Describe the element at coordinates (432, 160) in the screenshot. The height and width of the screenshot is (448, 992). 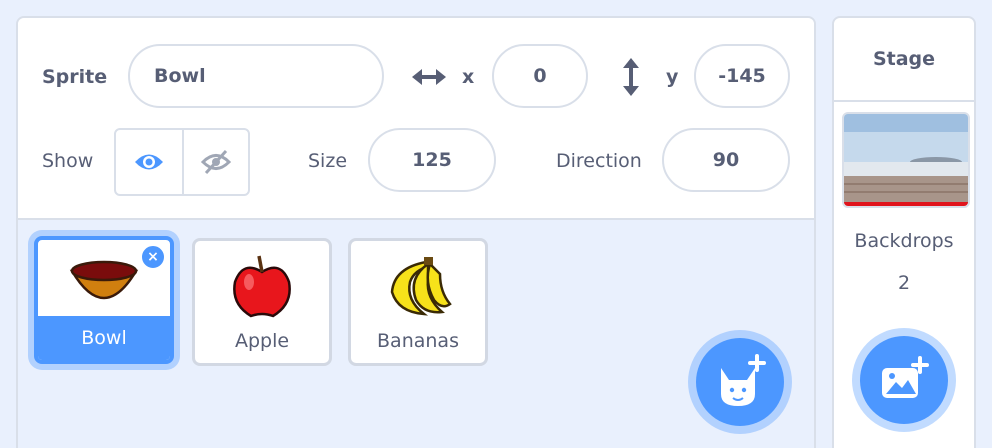
I see `size-input: 125` at that location.